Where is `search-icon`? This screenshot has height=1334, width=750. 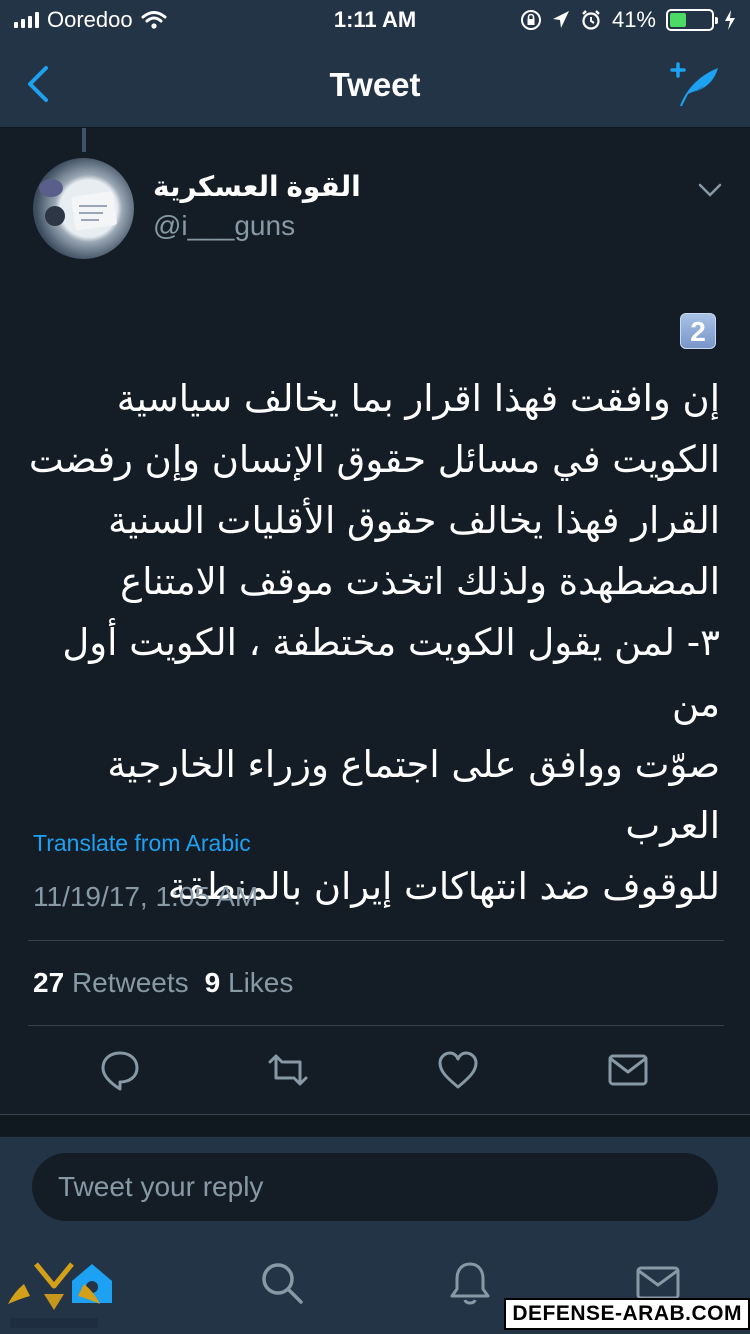 search-icon is located at coordinates (282, 1283).